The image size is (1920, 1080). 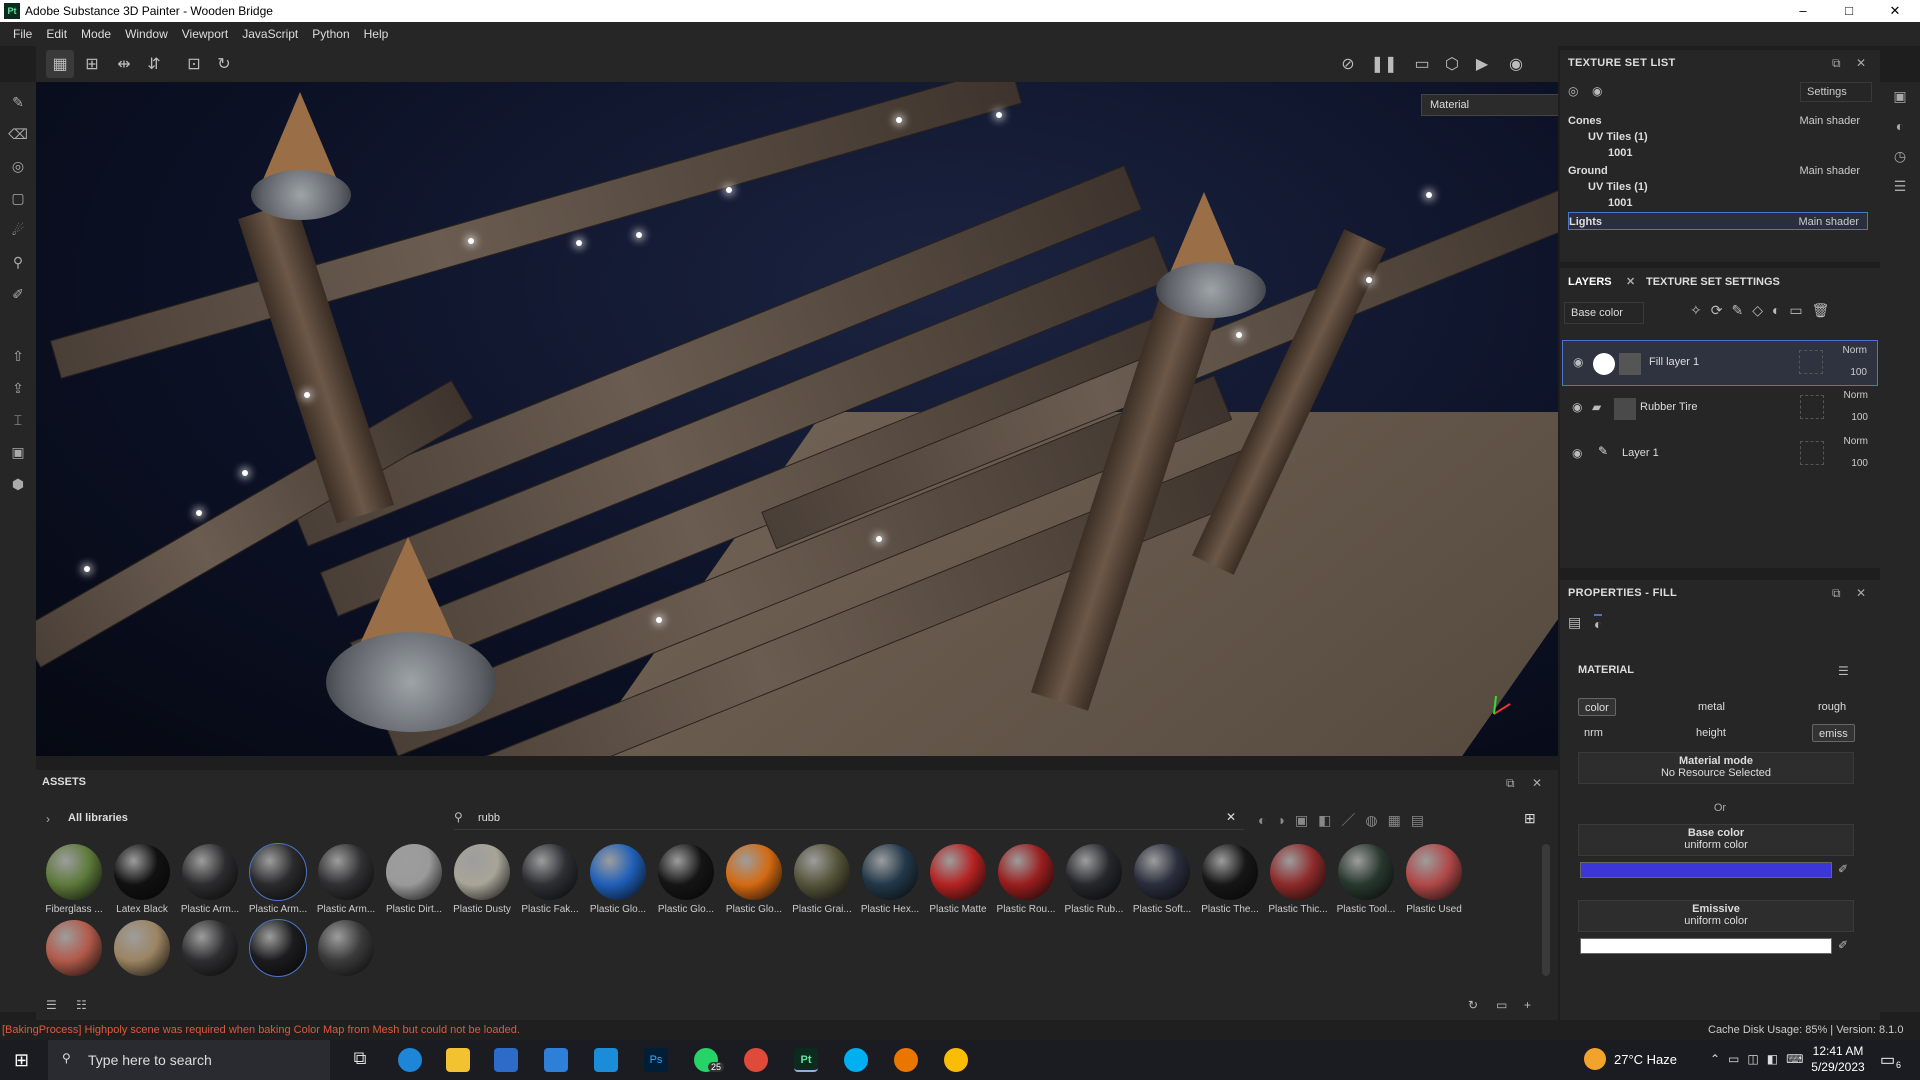 What do you see at coordinates (1900, 128) in the screenshot?
I see `display-settings-icon: ◐` at bounding box center [1900, 128].